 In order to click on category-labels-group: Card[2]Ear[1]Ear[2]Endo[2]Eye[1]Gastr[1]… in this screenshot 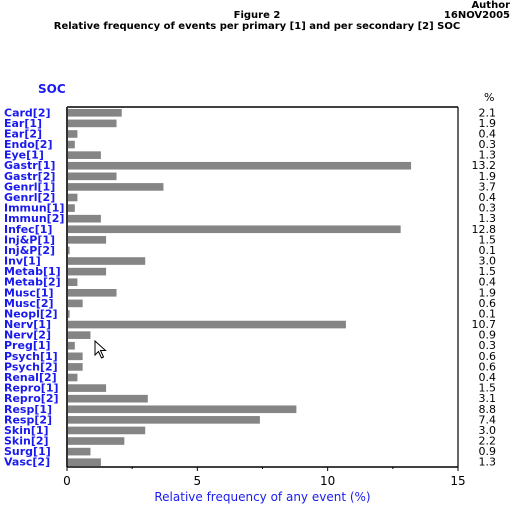, I will do `click(34, 287)`.